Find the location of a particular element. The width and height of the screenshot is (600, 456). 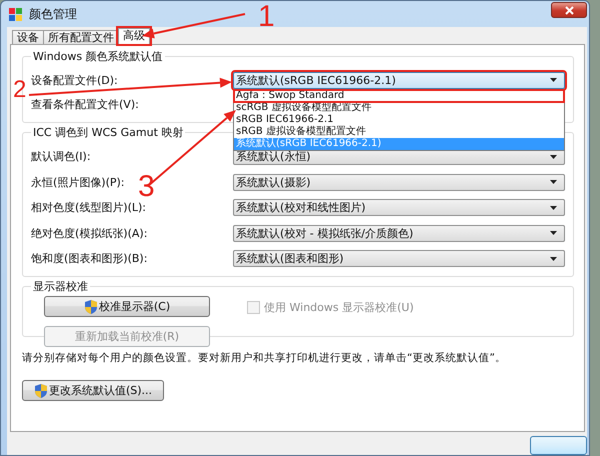

dropdown: 系统默认(sRGB IEC61966-2.1) is located at coordinates (399, 80).